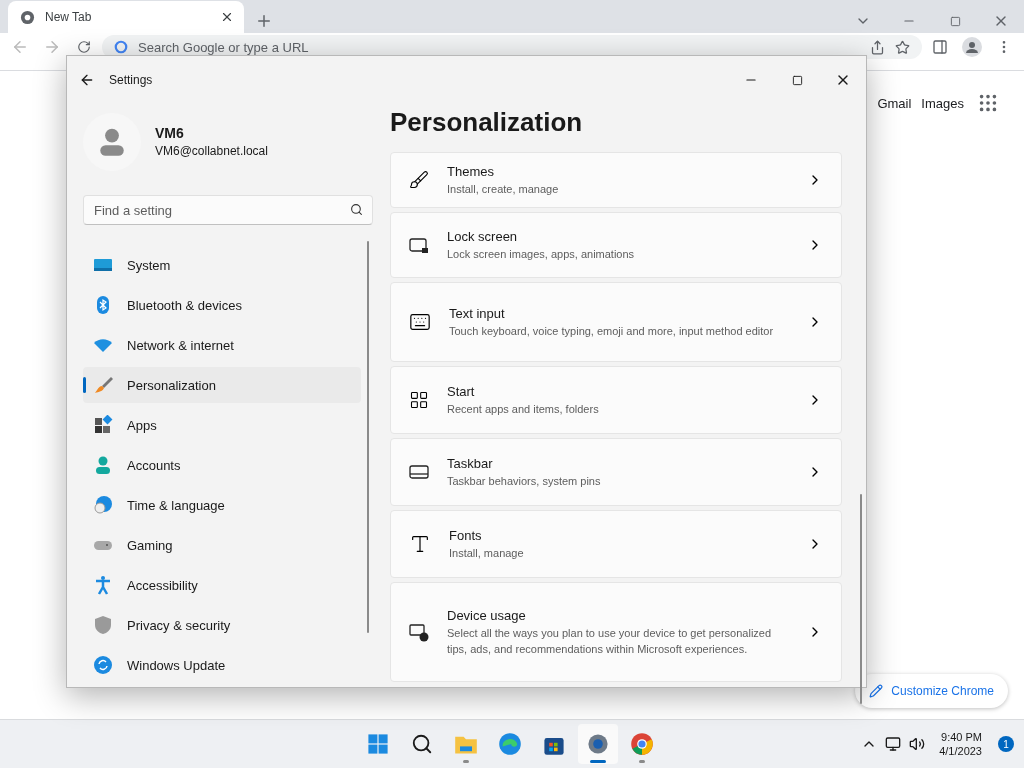 The width and height of the screenshot is (1024, 768). What do you see at coordinates (420, 322) in the screenshot?
I see `keyboard-icon` at bounding box center [420, 322].